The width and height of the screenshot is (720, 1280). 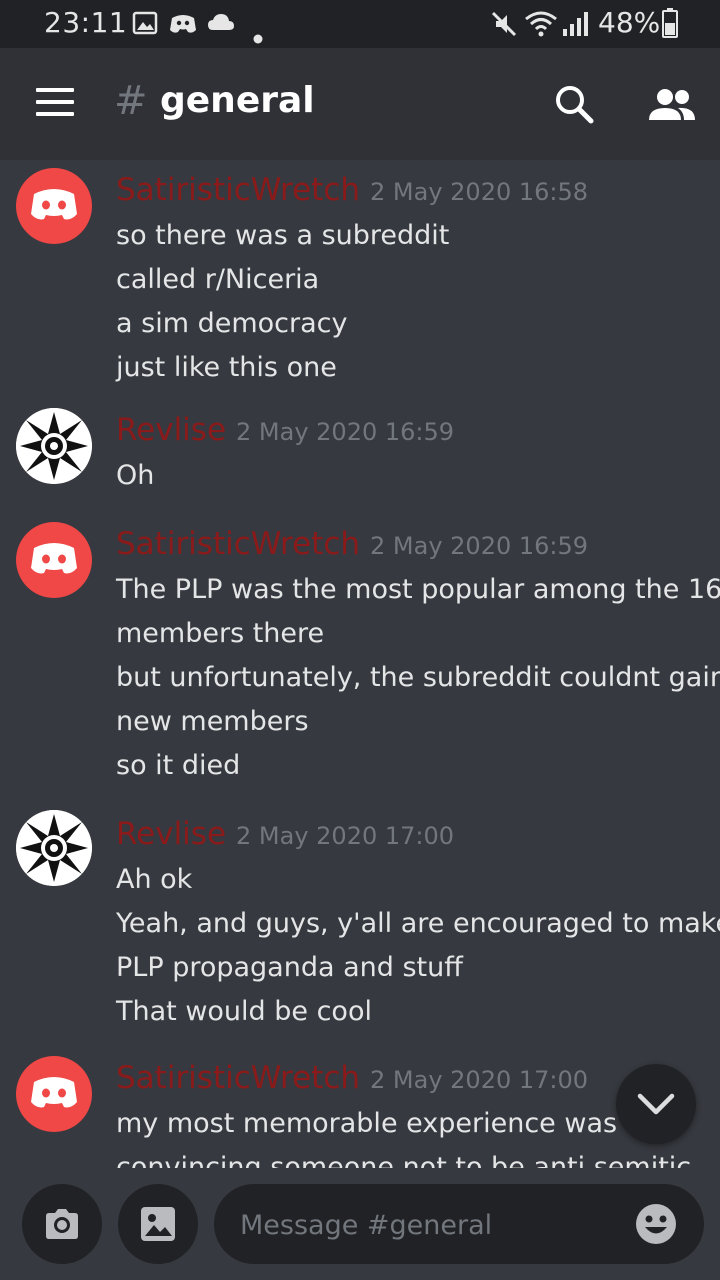 What do you see at coordinates (237, 100) in the screenshot?
I see `channel-title: general` at bounding box center [237, 100].